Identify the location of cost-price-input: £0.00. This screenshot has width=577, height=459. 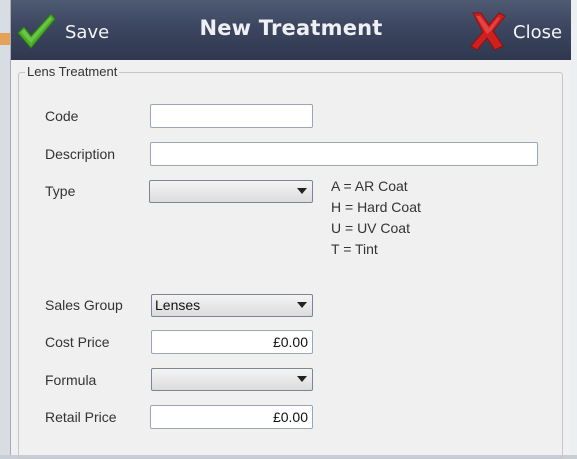
(232, 342).